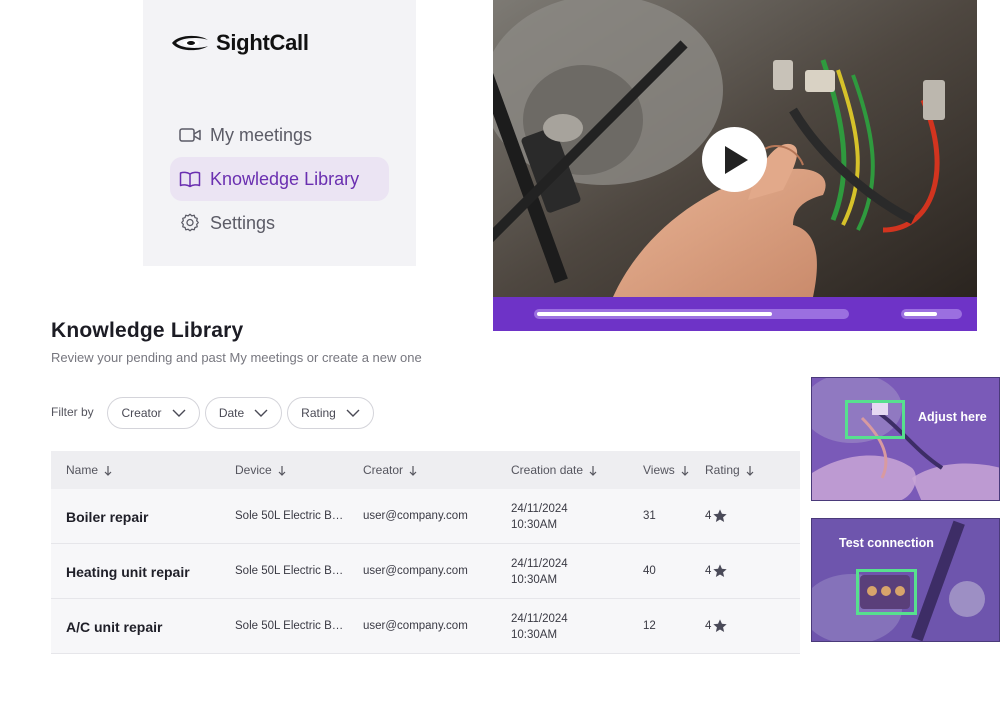  What do you see at coordinates (659, 470) in the screenshot?
I see `column-label-views: Views` at bounding box center [659, 470].